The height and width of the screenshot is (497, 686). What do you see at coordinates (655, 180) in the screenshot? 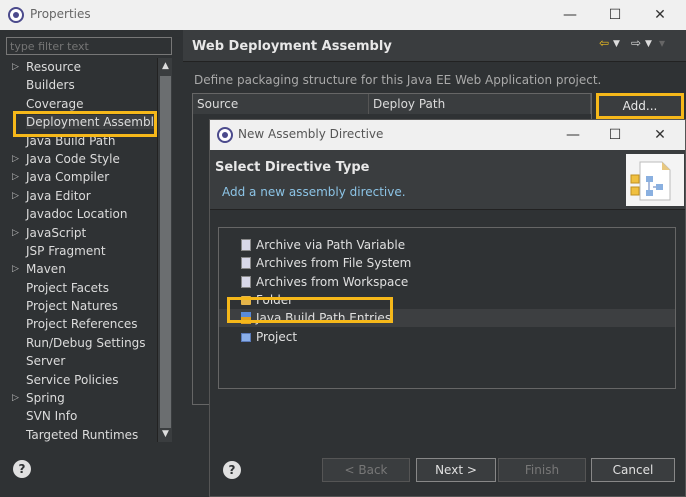
I see `wizard-banner-icon` at bounding box center [655, 180].